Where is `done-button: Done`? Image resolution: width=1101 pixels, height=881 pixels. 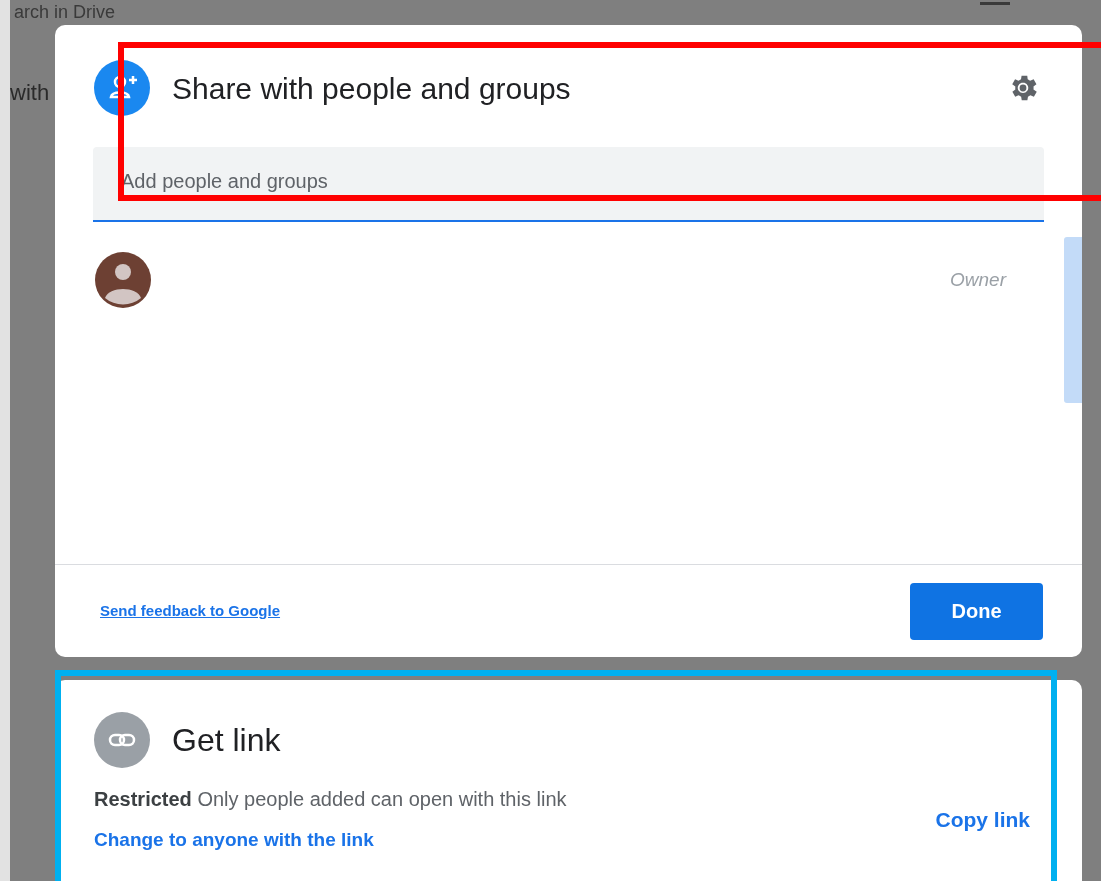
done-button: Done is located at coordinates (976, 611).